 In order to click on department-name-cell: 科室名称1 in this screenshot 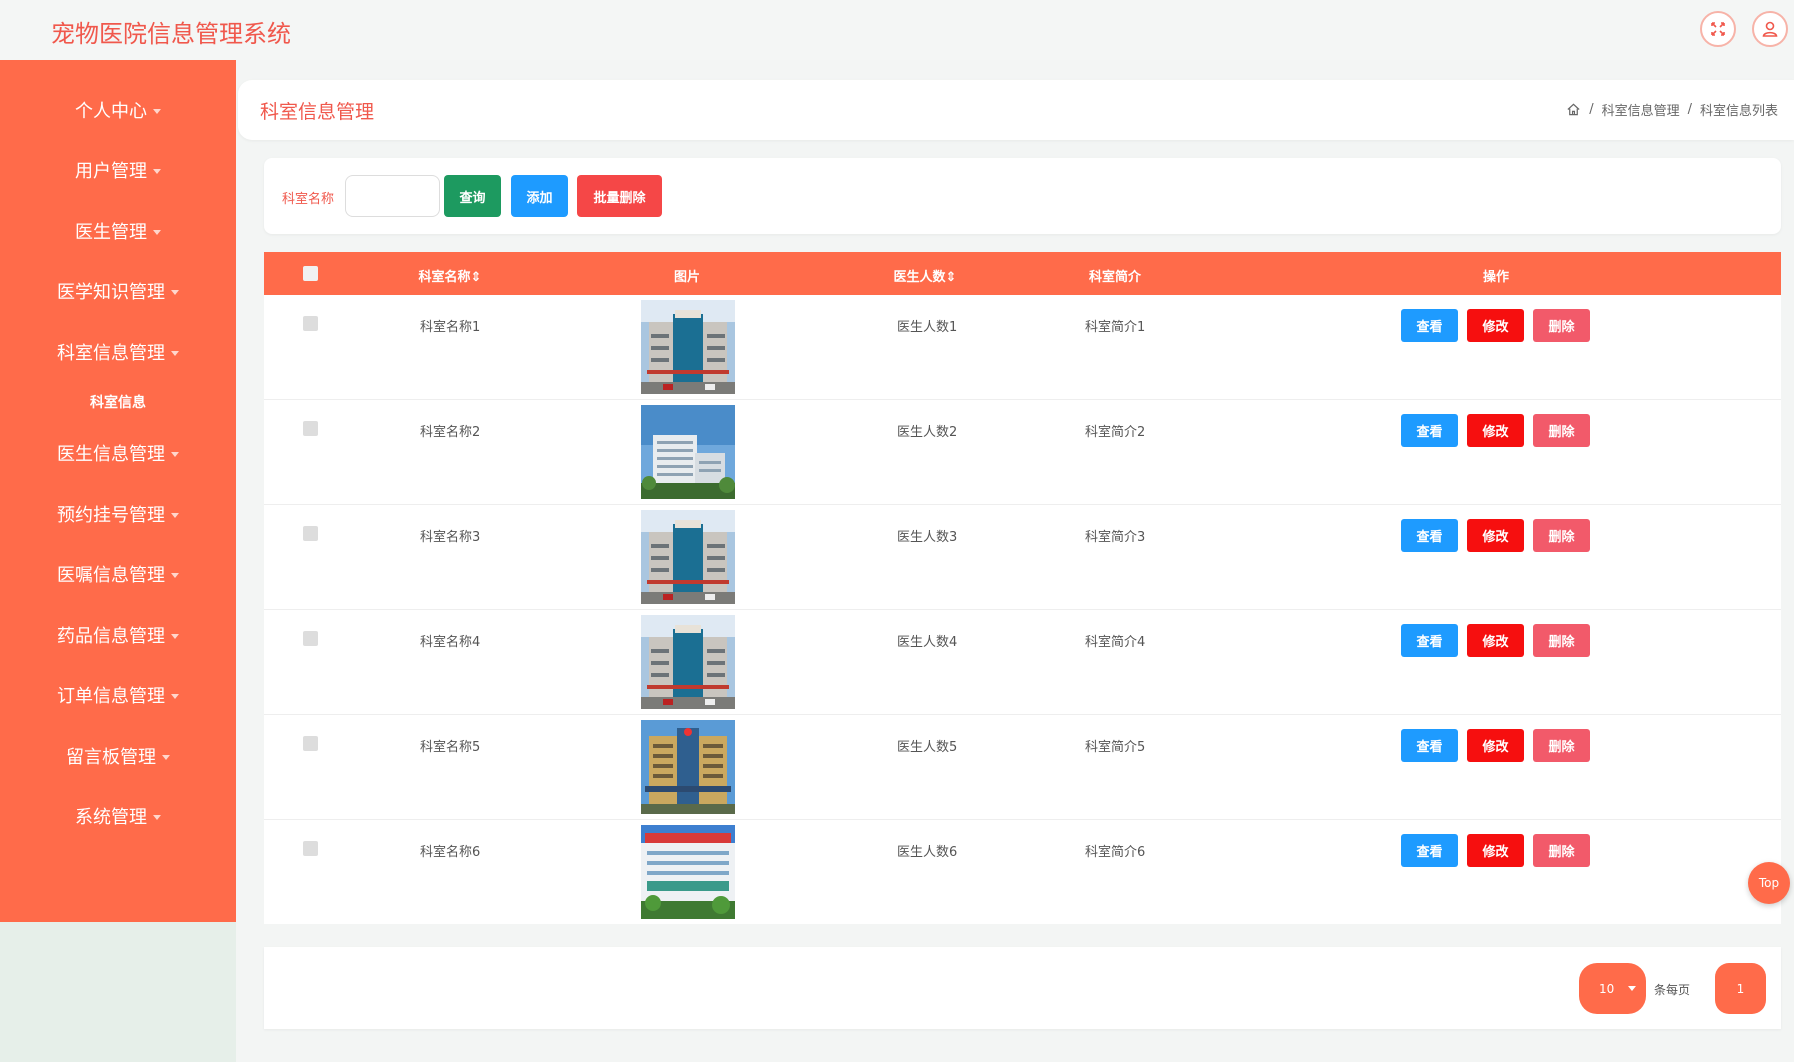, I will do `click(450, 327)`.